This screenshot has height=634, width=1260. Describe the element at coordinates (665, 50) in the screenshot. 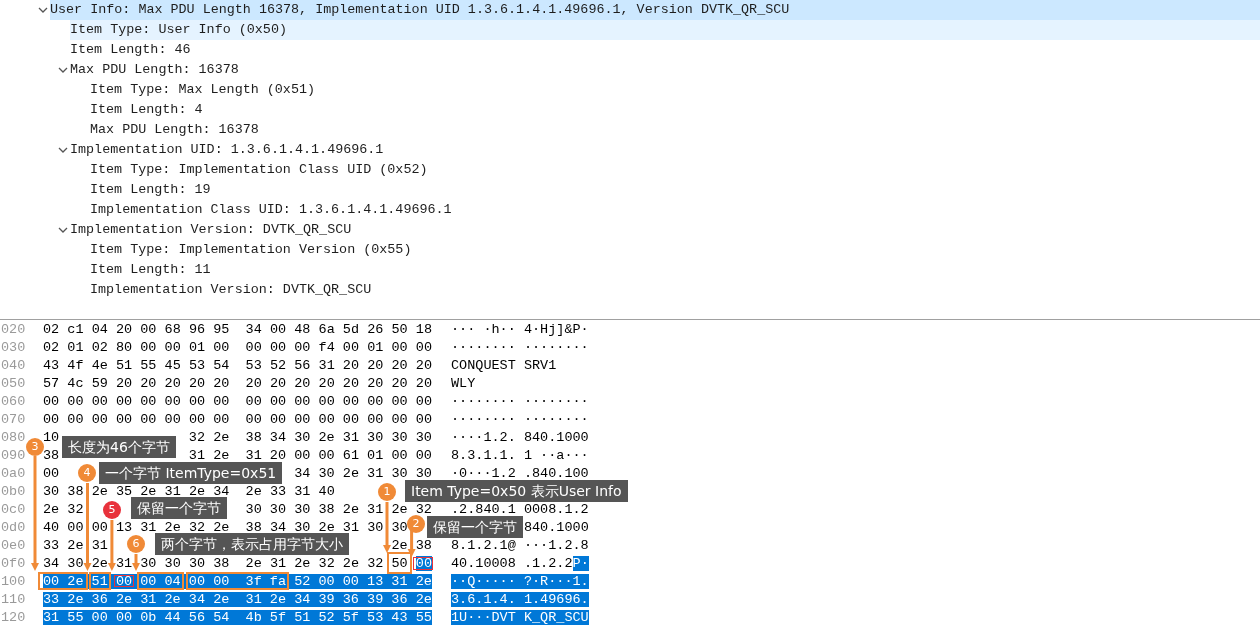

I see `tree-item: Item Length: 46` at that location.